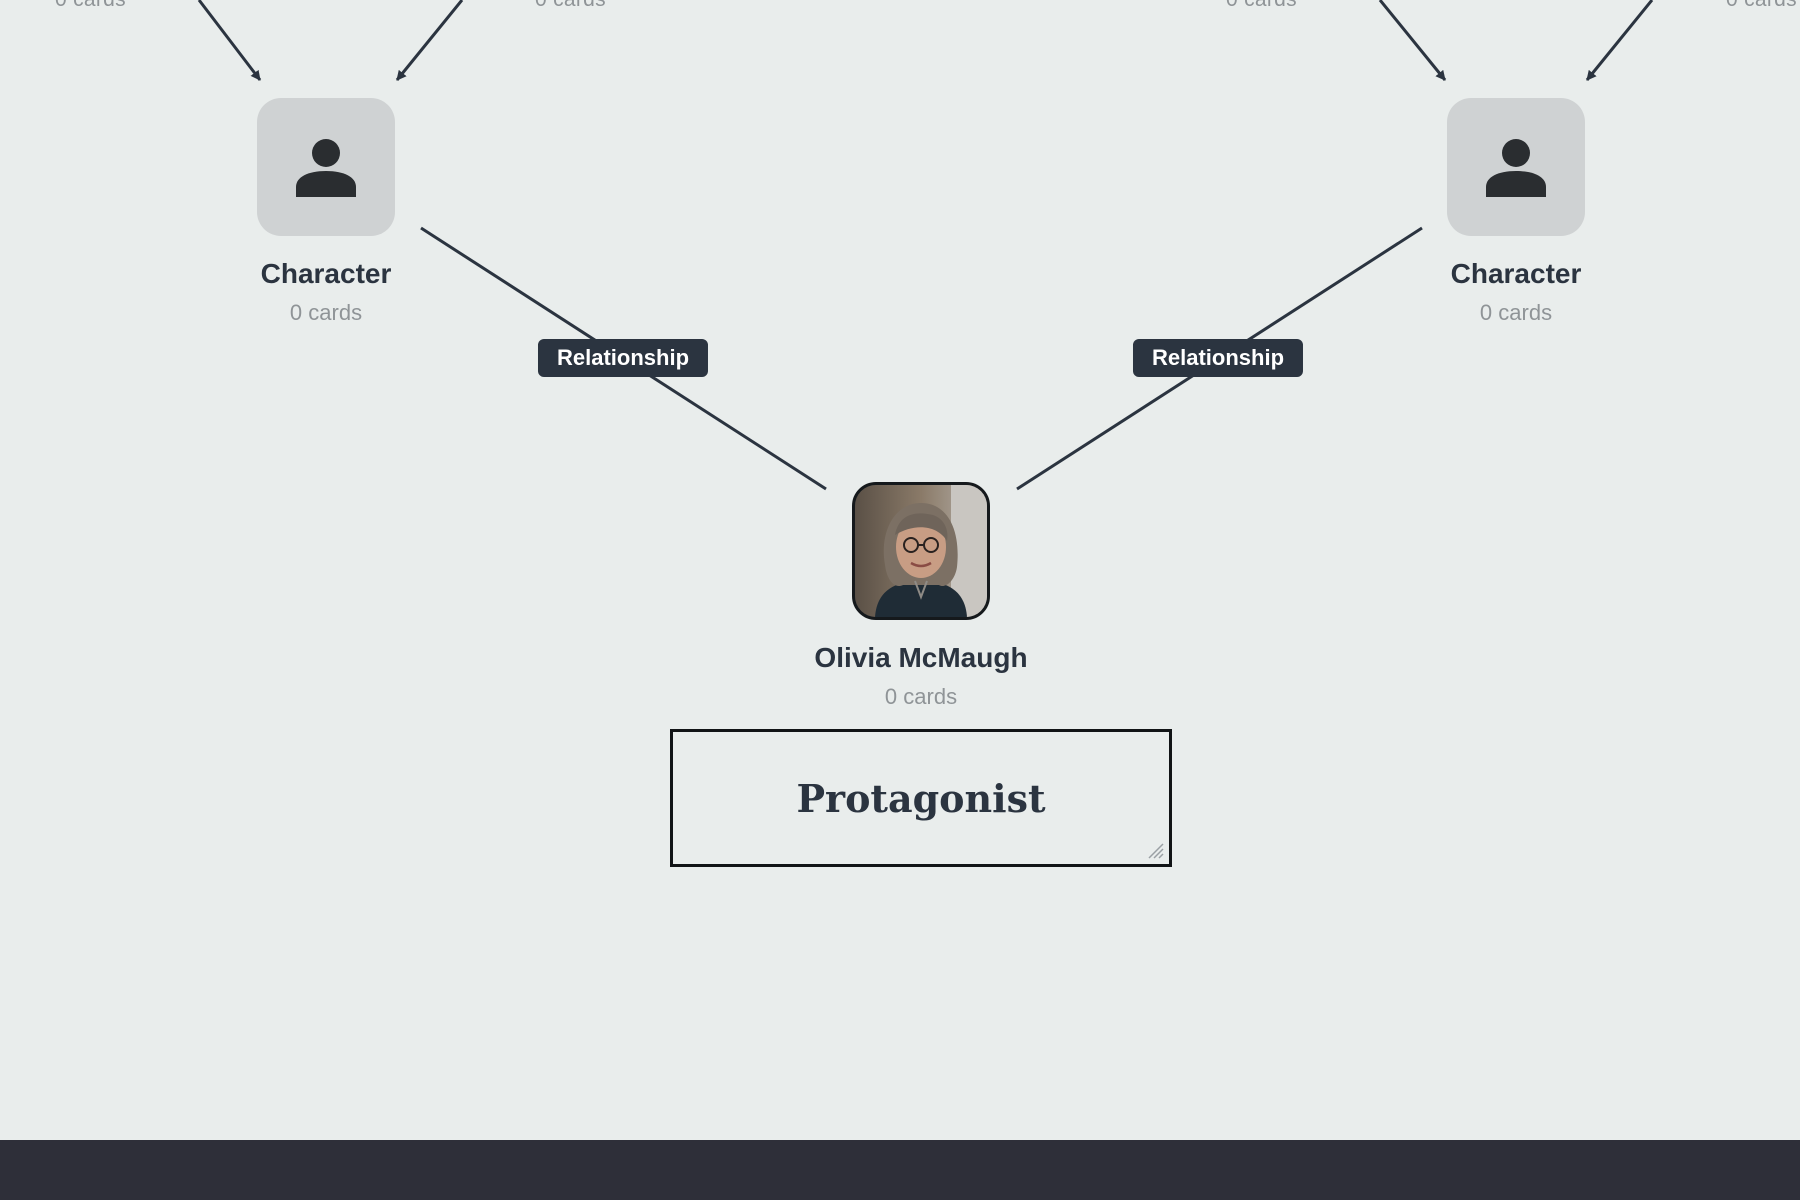 The width and height of the screenshot is (1800, 1200). What do you see at coordinates (900, 1170) in the screenshot?
I see `bottom-toolbar` at bounding box center [900, 1170].